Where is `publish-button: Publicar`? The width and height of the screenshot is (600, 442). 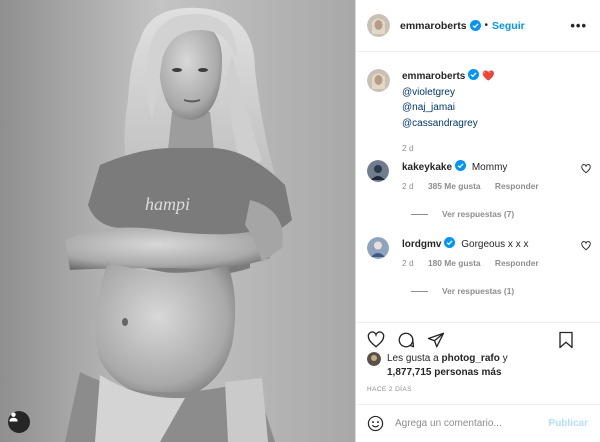 publish-button: Publicar is located at coordinates (568, 423).